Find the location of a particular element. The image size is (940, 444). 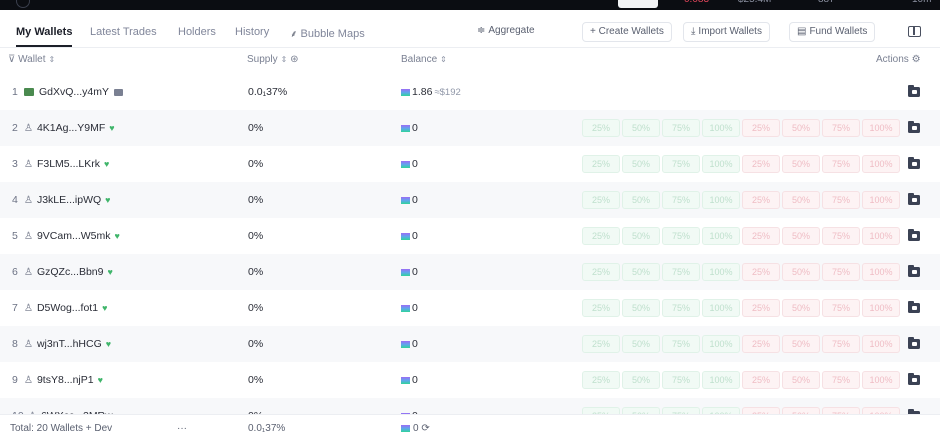

tab-holders: Holders is located at coordinates (197, 32).